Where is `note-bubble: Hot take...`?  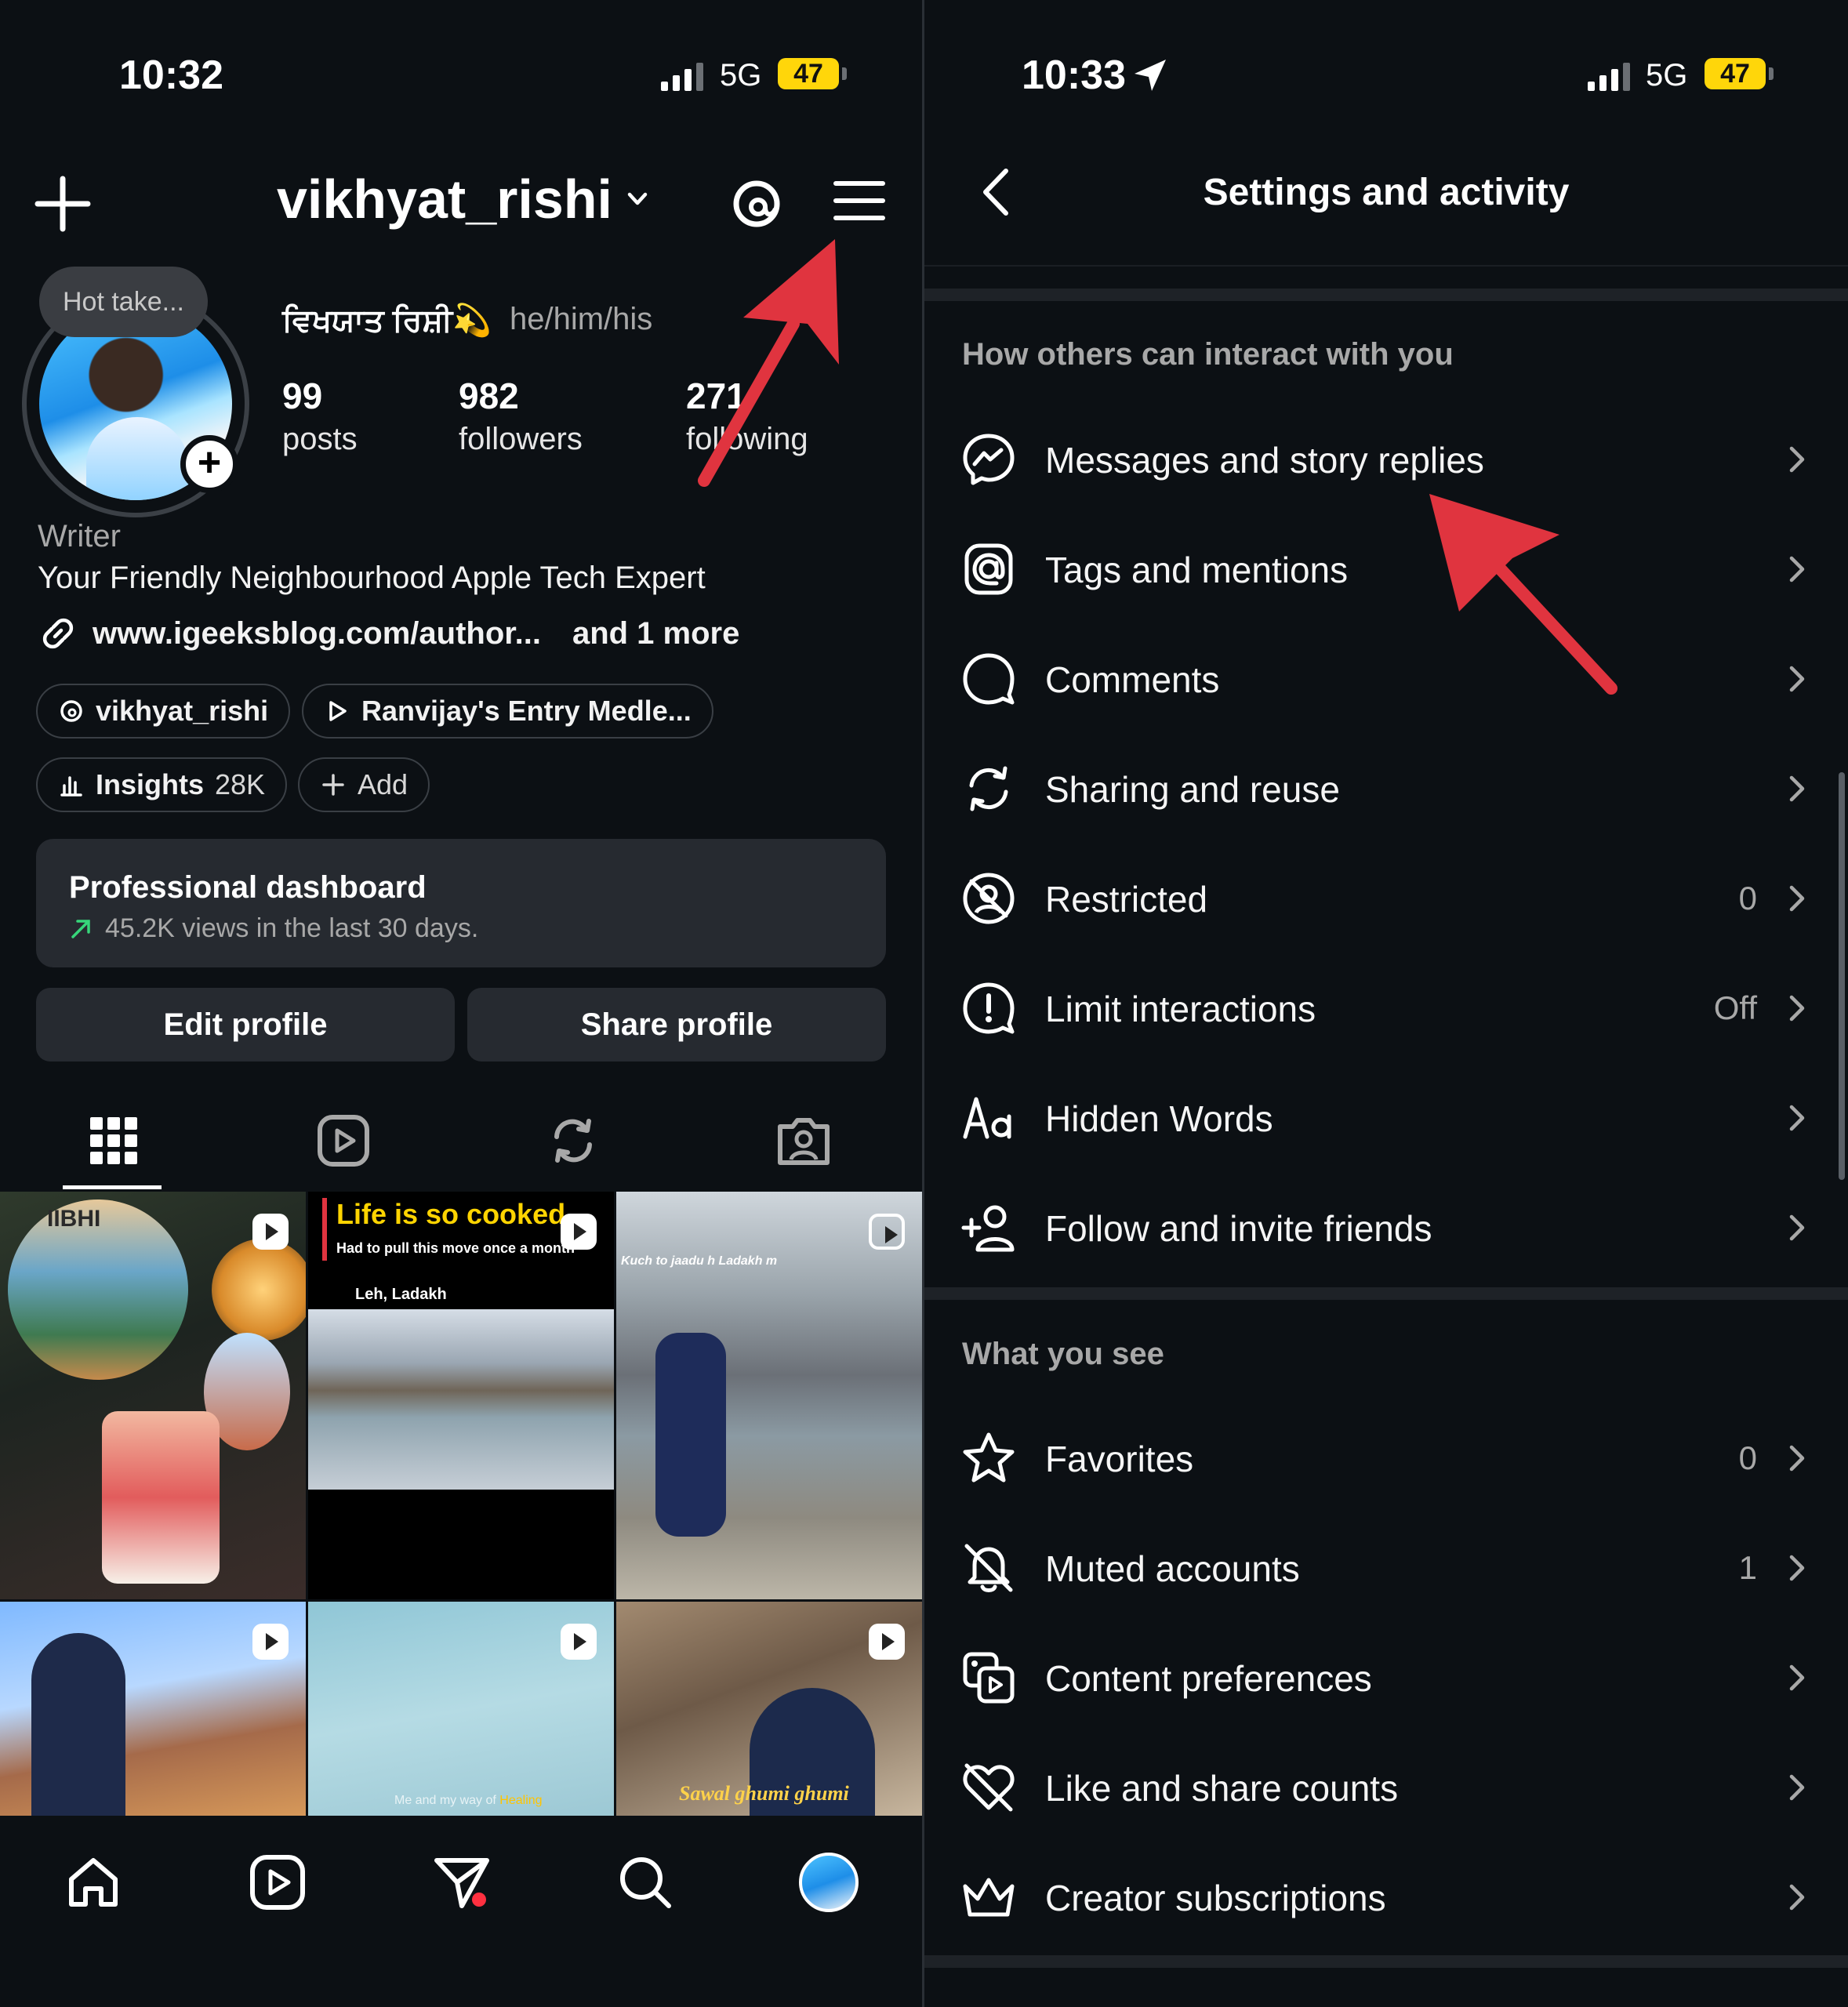 note-bubble: Hot take... is located at coordinates (123, 302).